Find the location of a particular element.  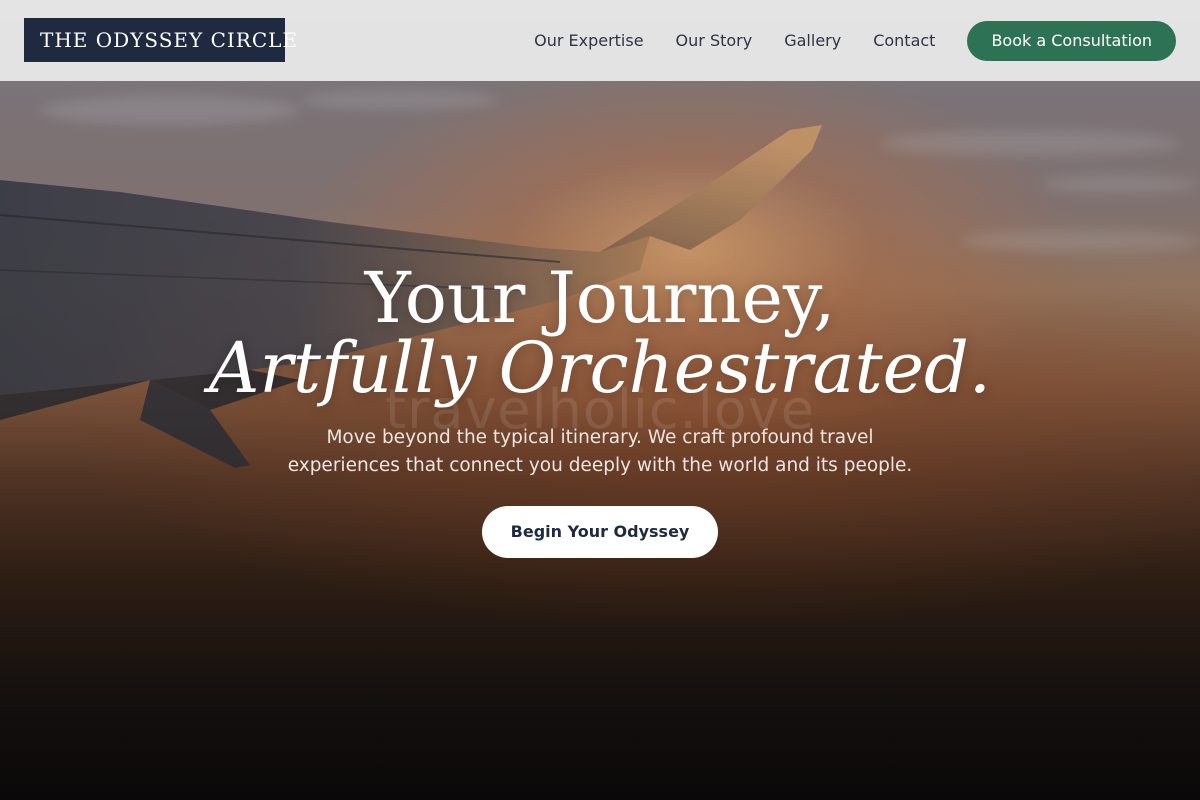

begin-odyssey-button: Begin Your Odyssey is located at coordinates (600, 532).